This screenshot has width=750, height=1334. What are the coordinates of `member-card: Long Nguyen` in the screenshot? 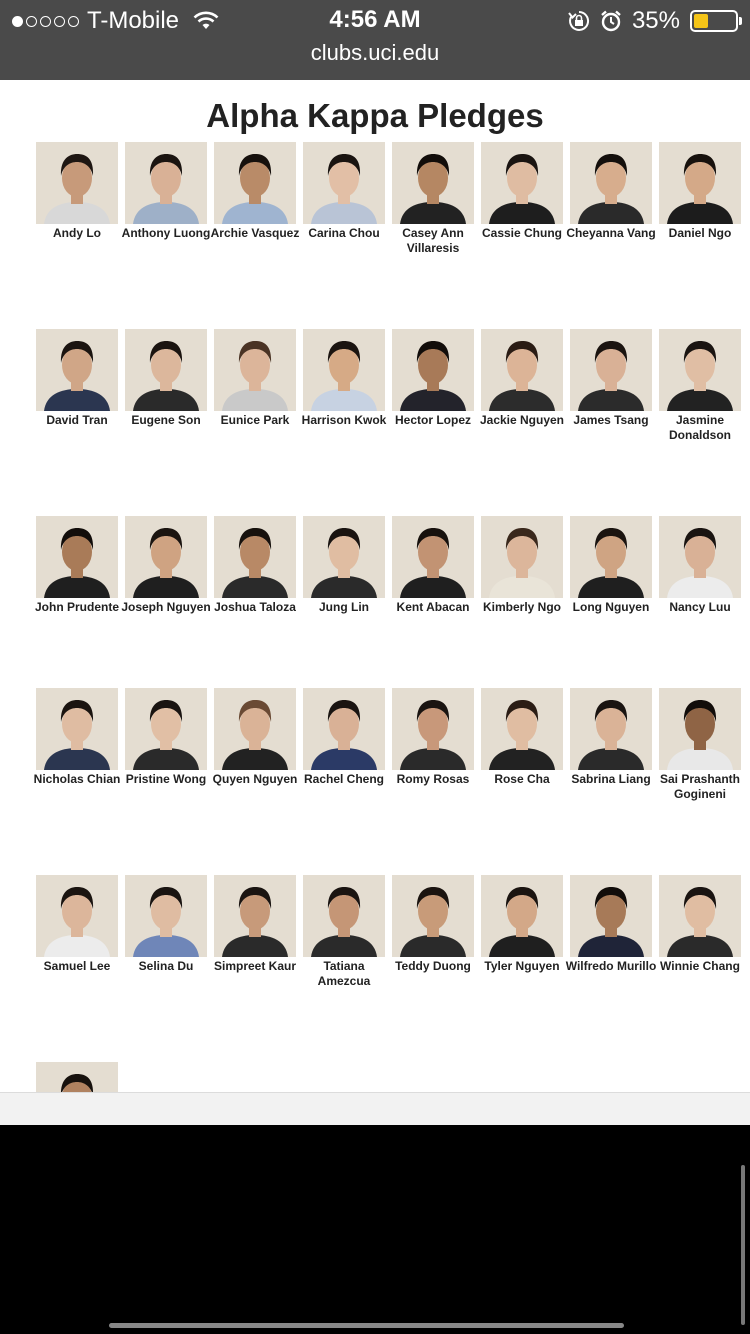 It's located at (611, 565).